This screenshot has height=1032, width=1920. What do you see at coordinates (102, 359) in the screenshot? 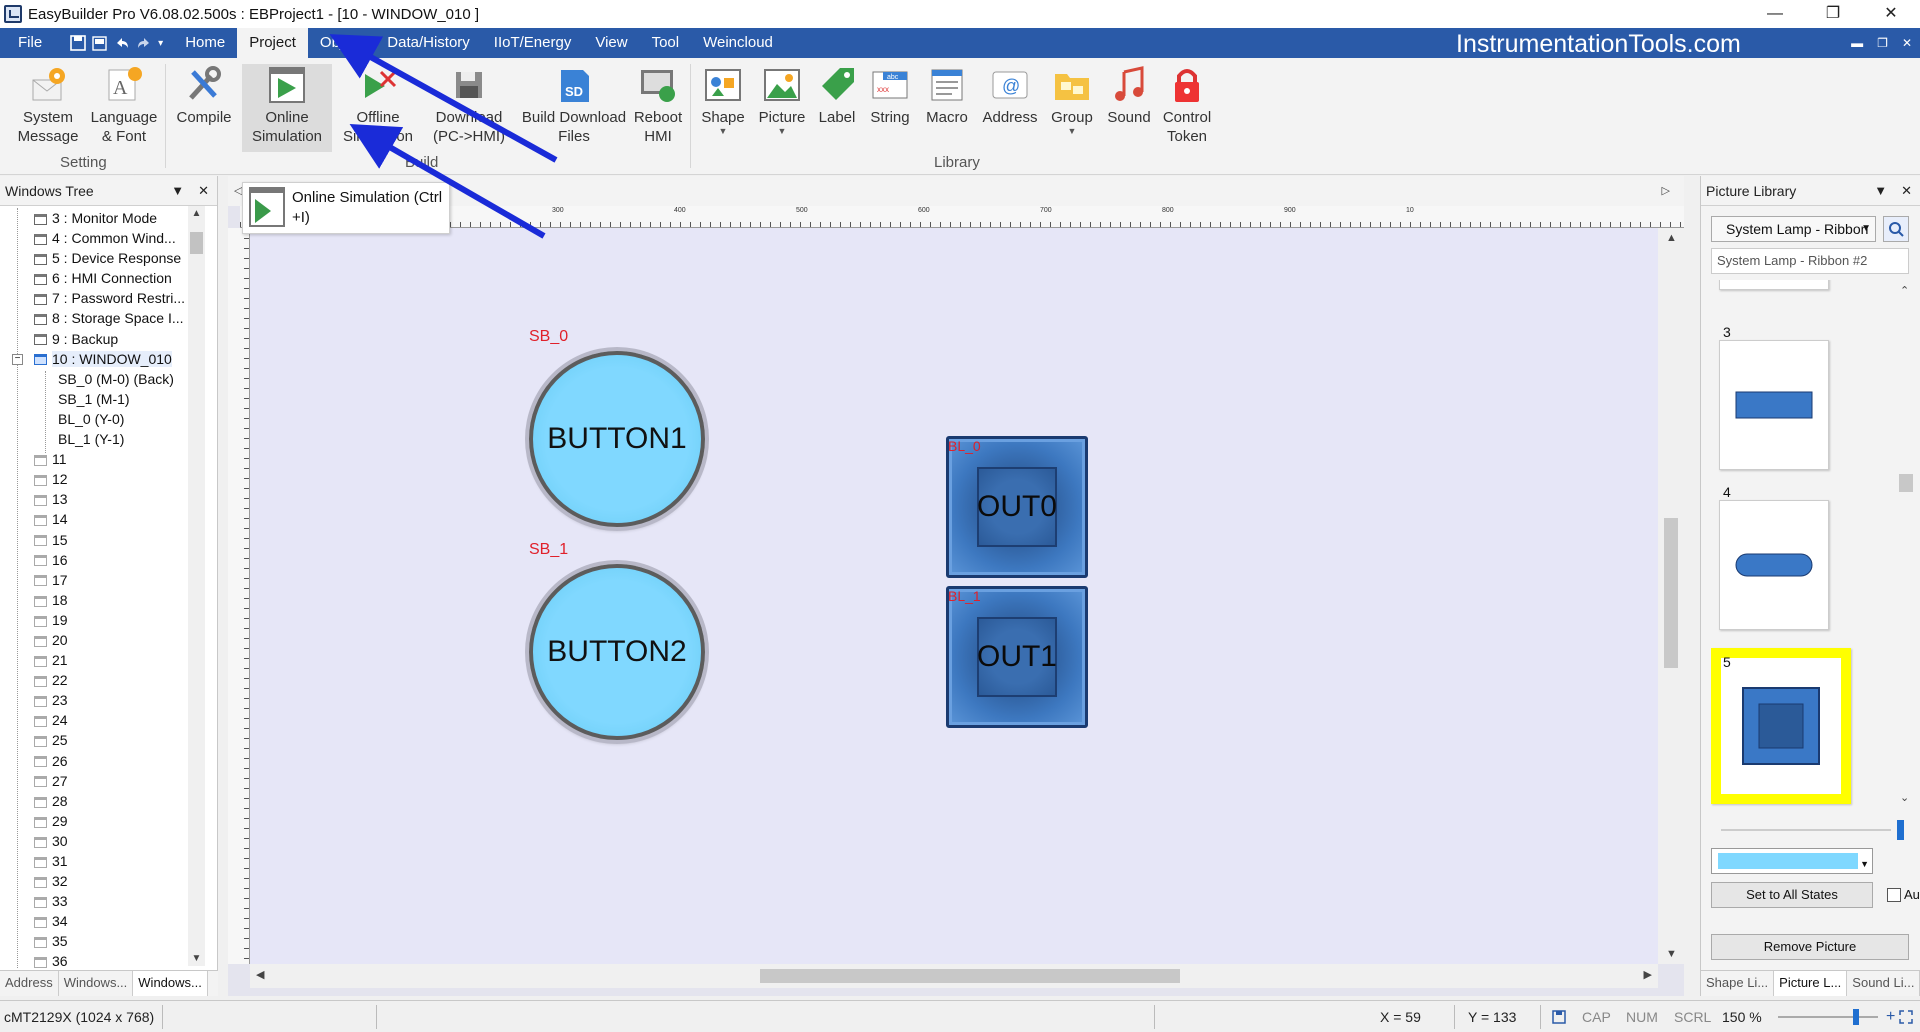
I see `tree-window-item: − 10 : WINDOW_010` at bounding box center [102, 359].